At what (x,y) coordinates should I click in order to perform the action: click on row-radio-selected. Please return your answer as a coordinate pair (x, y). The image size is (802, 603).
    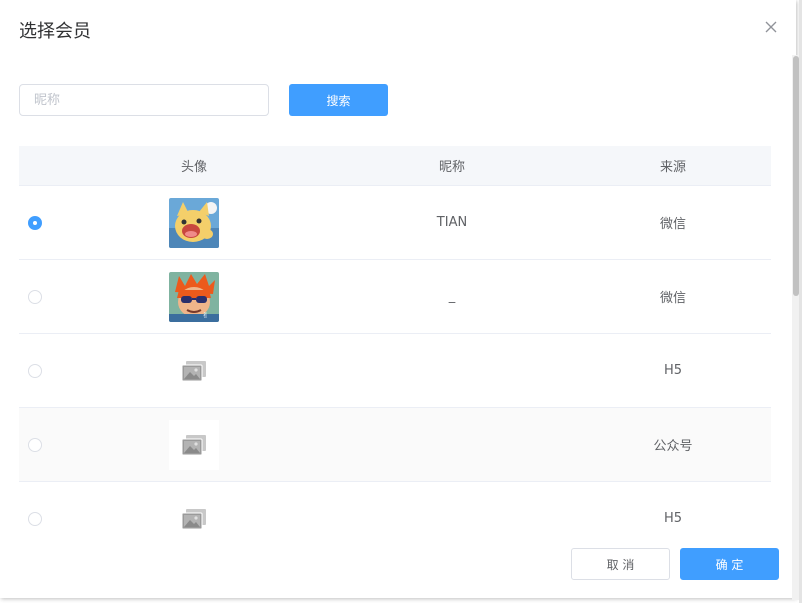
    Looking at the image, I should click on (35, 222).